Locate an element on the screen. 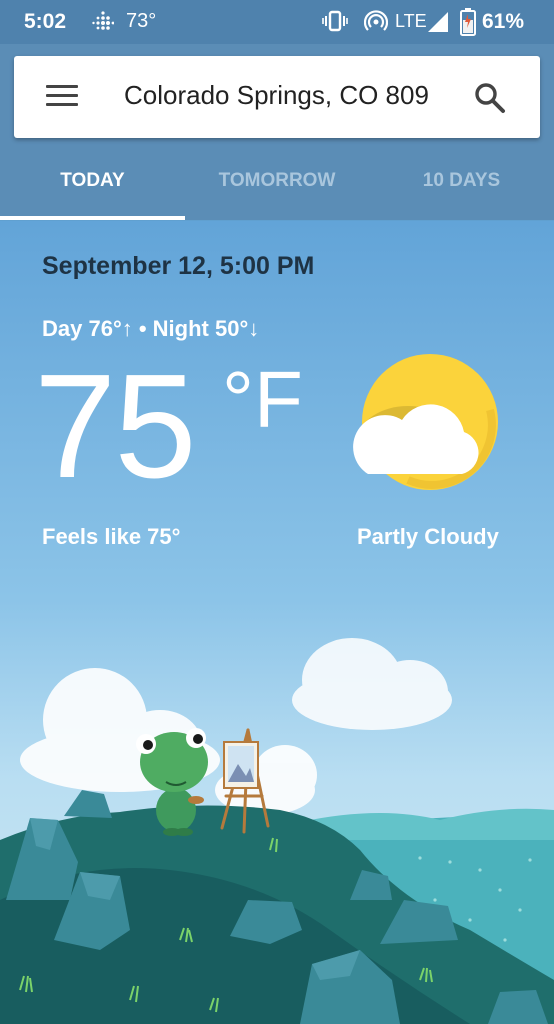  battery-percent: 61% is located at coordinates (503, 21).